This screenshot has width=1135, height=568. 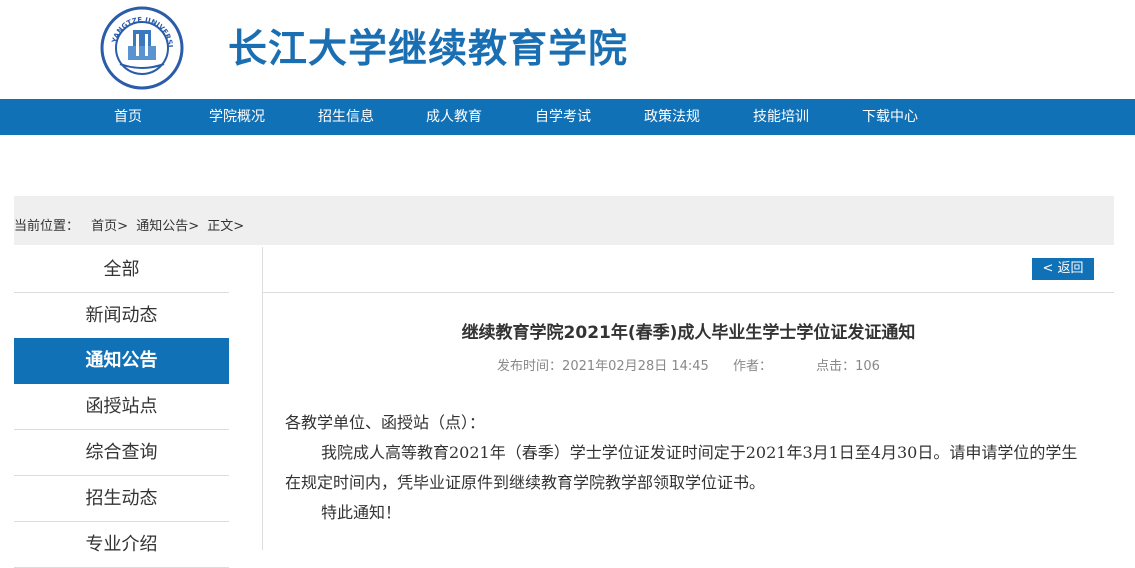 What do you see at coordinates (47, 226) in the screenshot?
I see `breadcrumb-prefix: 当前位置：` at bounding box center [47, 226].